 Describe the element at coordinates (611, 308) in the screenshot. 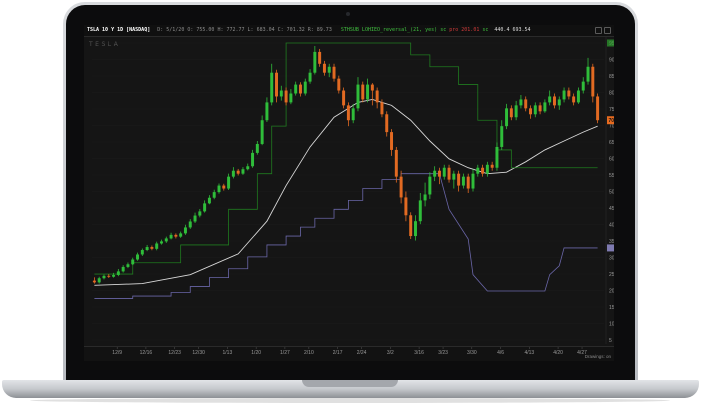

I see `price-tick-label: 15` at that location.